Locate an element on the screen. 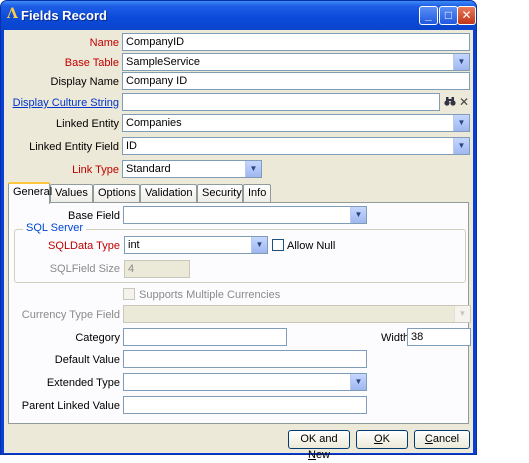 This screenshot has height=463, width=529. display-name-value: Company ID is located at coordinates (157, 81).